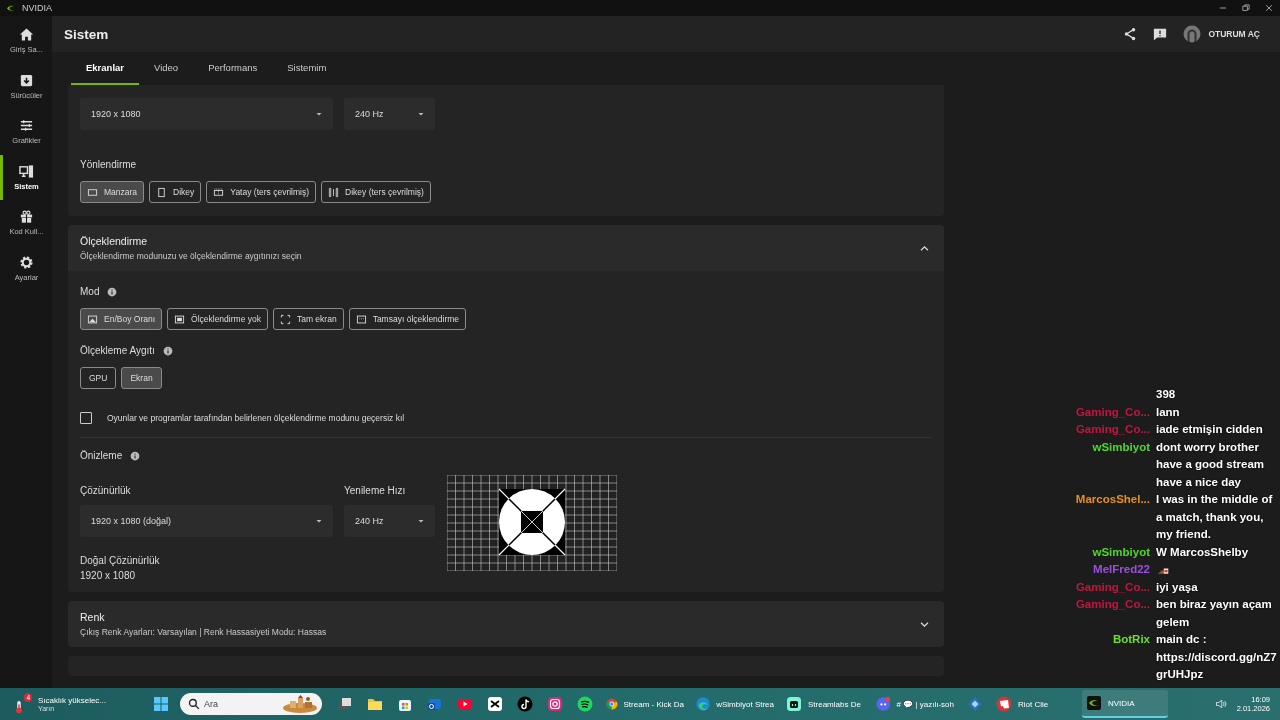 The image size is (1280, 720). What do you see at coordinates (26, 35) in the screenshot?
I see `home-icon` at bounding box center [26, 35].